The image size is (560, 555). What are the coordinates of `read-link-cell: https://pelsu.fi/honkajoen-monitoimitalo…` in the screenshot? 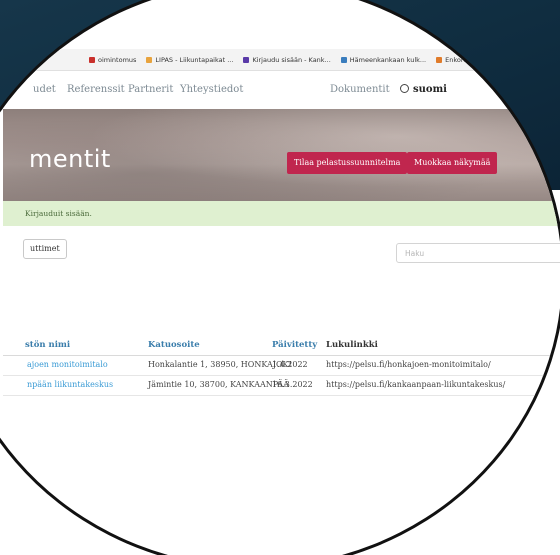 It's located at (408, 364).